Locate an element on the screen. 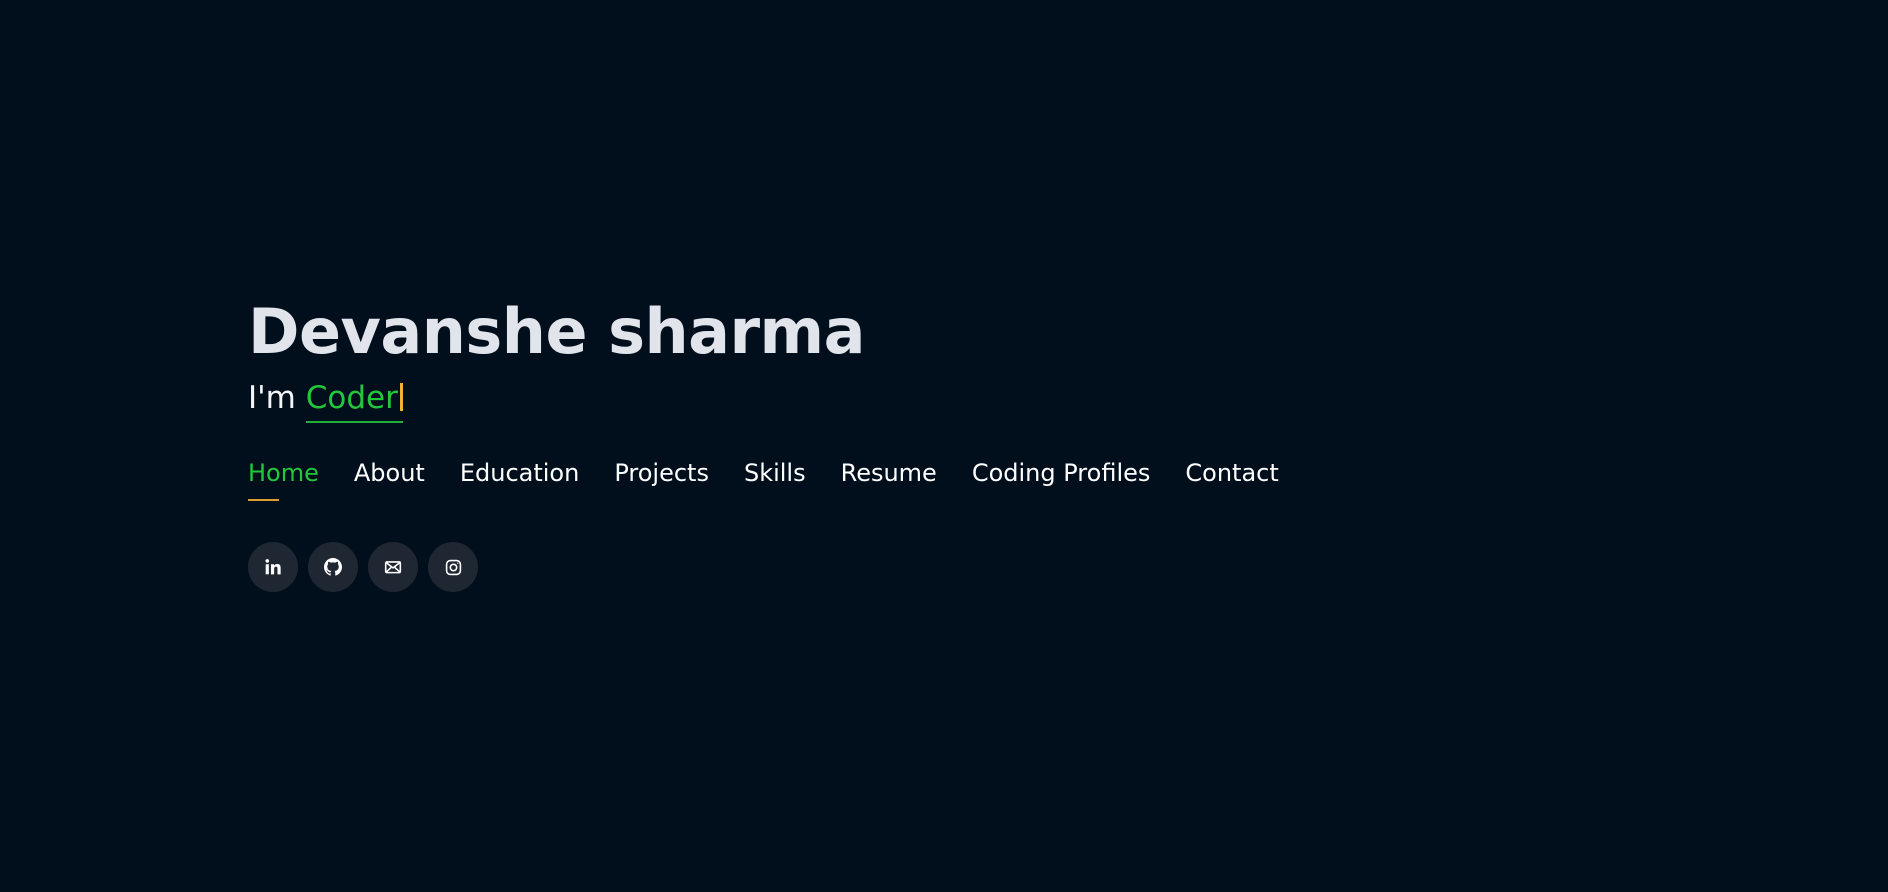  nav-item-contact: Contact is located at coordinates (1231, 476).